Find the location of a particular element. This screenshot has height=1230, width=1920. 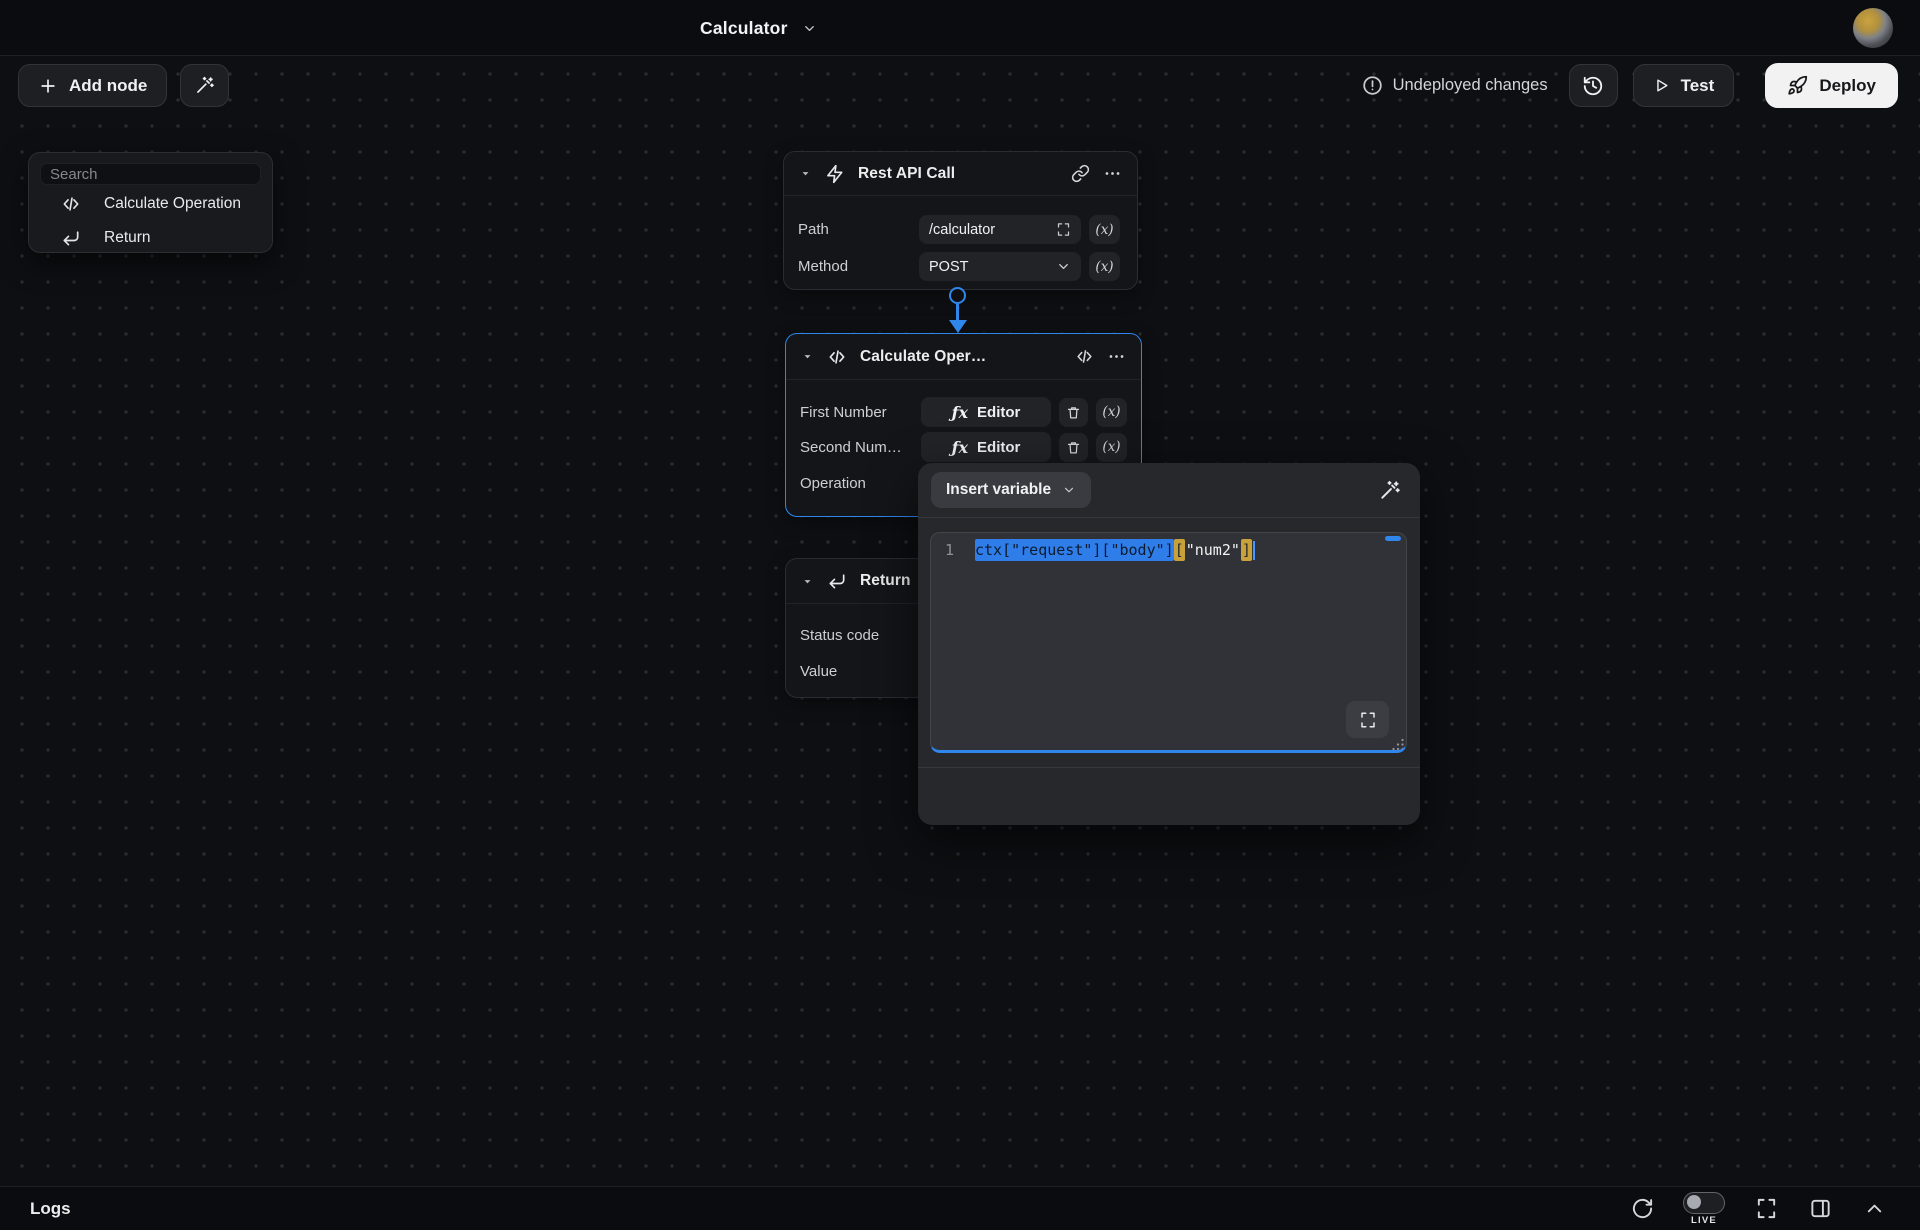

first-number-editor-button: ƒx Editor is located at coordinates (986, 412).